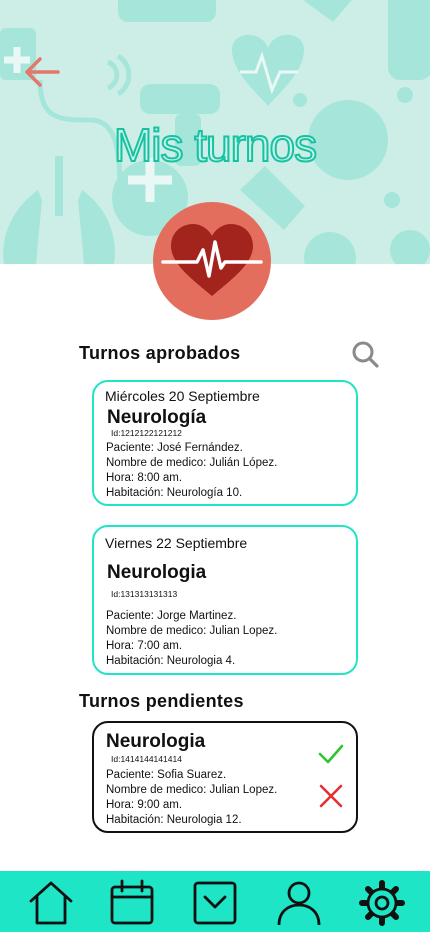 This screenshot has height=932, width=430. I want to click on appointment-id: Id:1414144141414, so click(146, 759).